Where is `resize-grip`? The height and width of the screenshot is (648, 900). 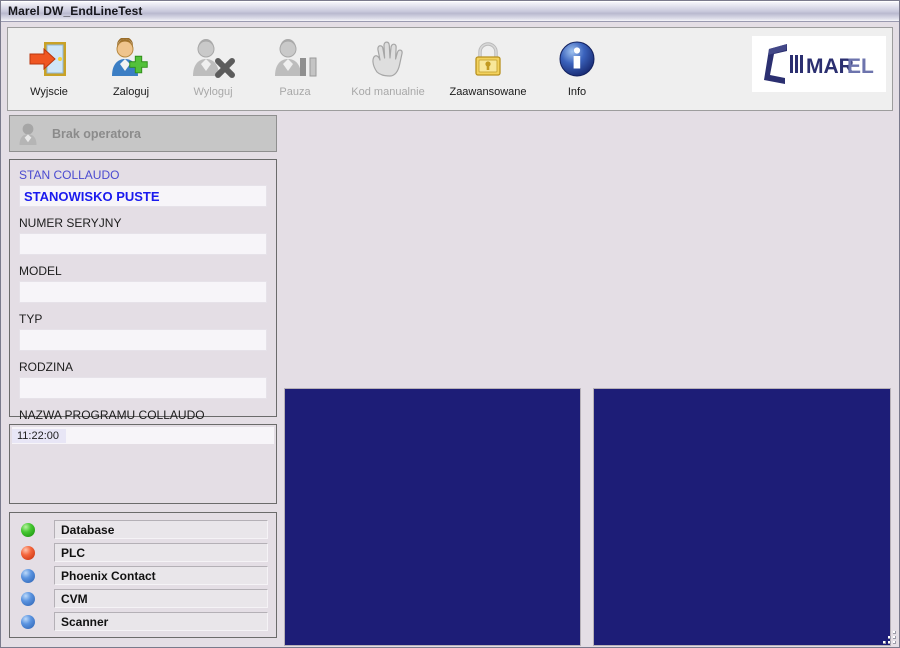 resize-grip is located at coordinates (890, 638).